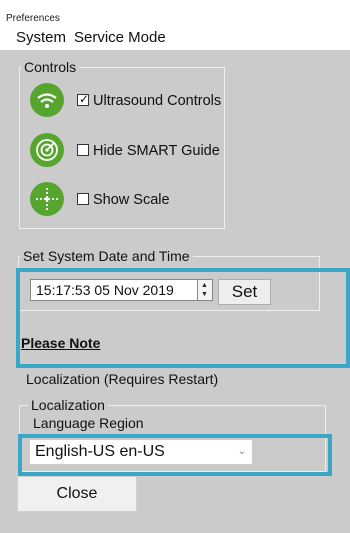  What do you see at coordinates (175, 13) in the screenshot?
I see `title-bar: Preferences` at bounding box center [175, 13].